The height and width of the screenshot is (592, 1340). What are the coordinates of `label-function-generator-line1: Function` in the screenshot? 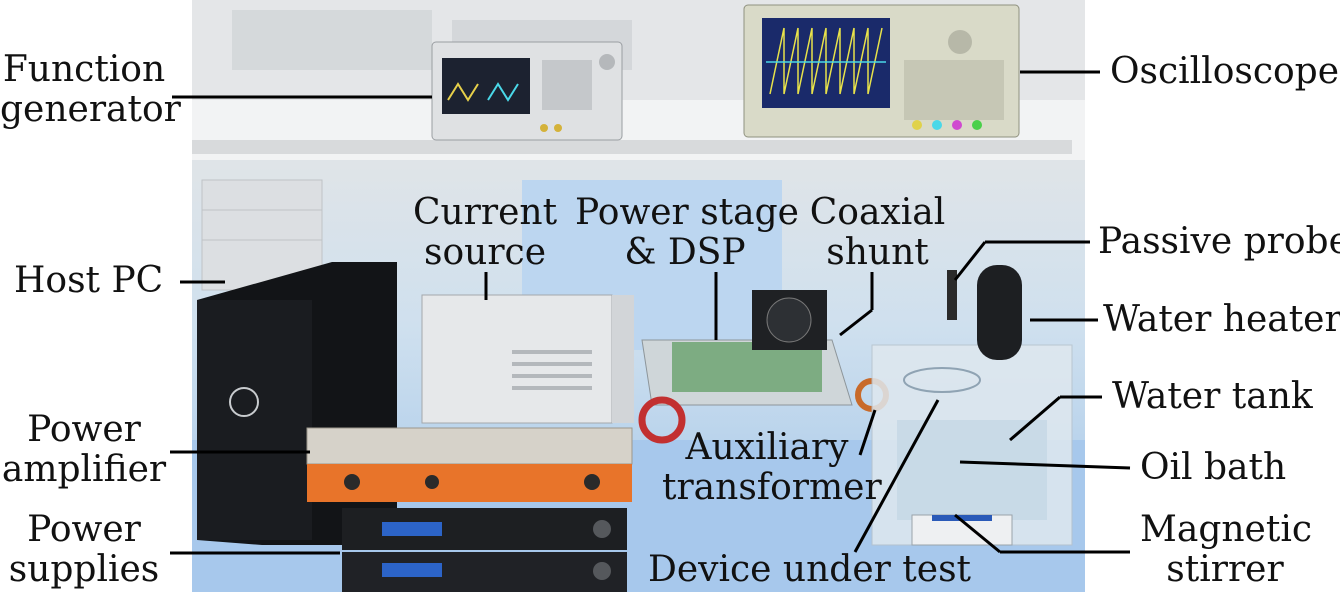 It's located at (84, 69).